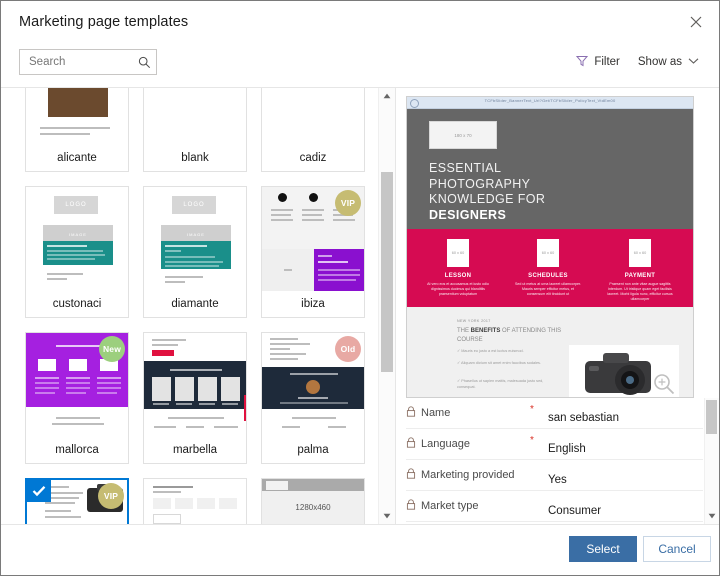 The height and width of the screenshot is (576, 720). I want to click on selected-checkmark-icon, so click(39, 491).